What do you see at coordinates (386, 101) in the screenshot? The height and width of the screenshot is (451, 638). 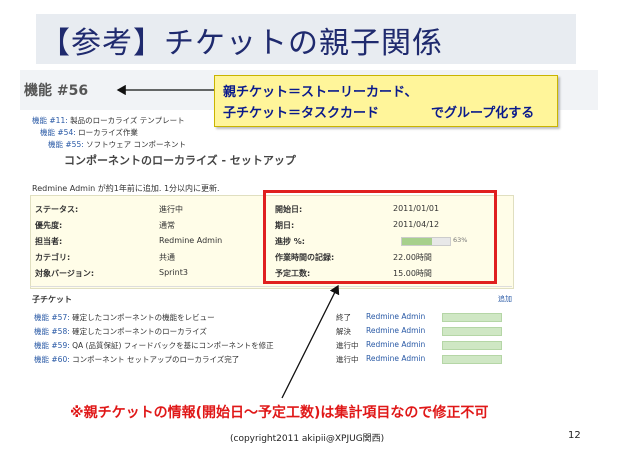 I see `callout-box: 親チケット＝ストーリーカード、 子チケット＝タスクカード でグループ化する` at bounding box center [386, 101].